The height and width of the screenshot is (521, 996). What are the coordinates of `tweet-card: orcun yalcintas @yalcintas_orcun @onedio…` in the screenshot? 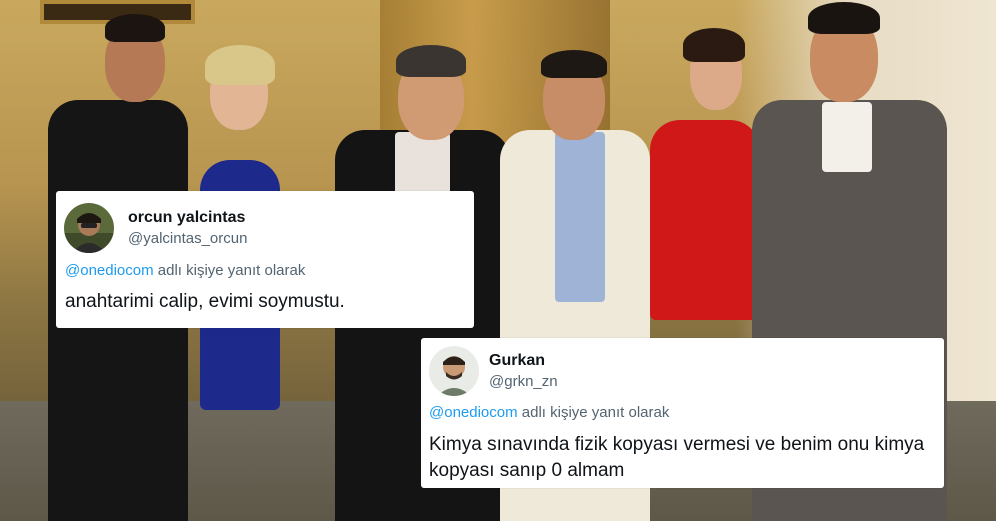 It's located at (265, 259).